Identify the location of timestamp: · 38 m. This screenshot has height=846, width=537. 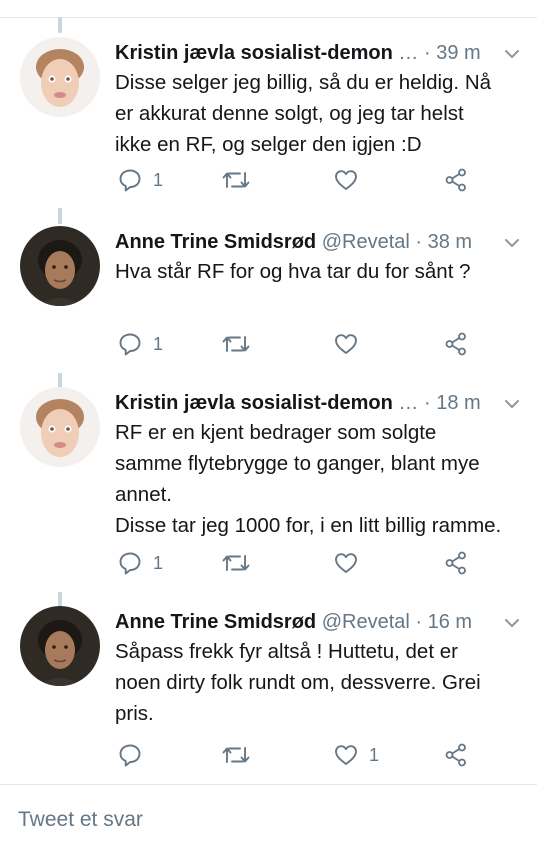
(443, 242).